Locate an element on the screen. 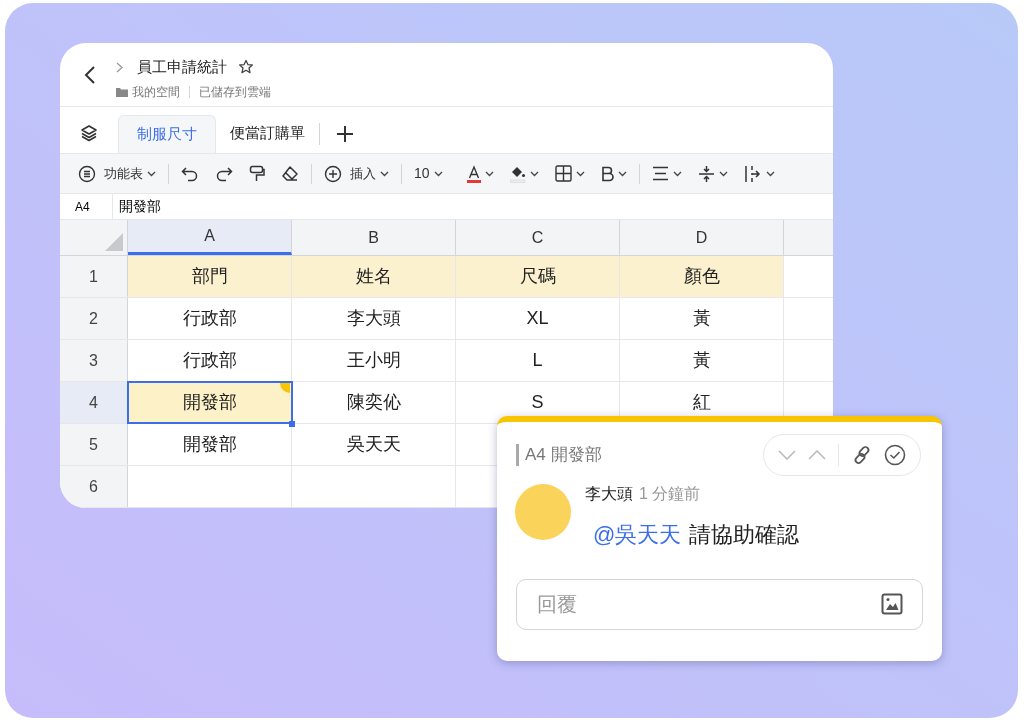 Image resolution: width=1024 pixels, height=724 pixels. table-cell: XL is located at coordinates (538, 318).